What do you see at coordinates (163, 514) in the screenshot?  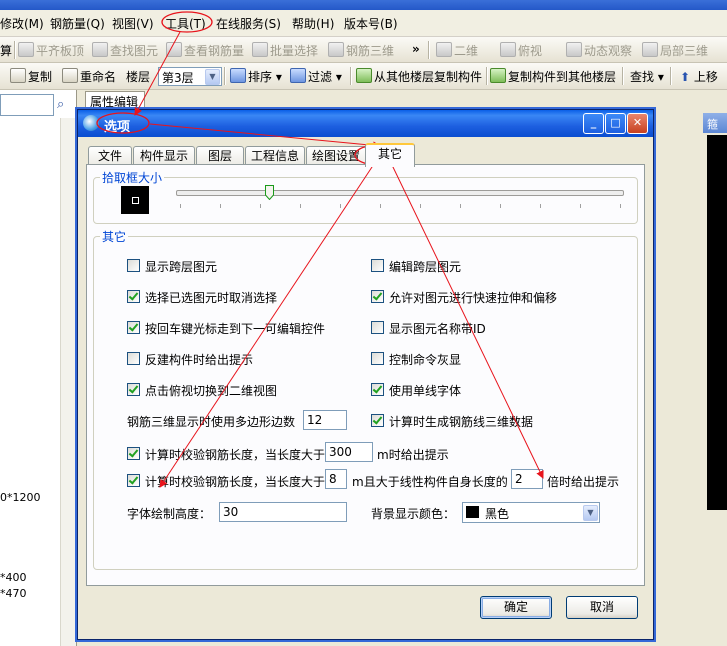 I see `font-height-label-text: 字体绘制高度` at bounding box center [163, 514].